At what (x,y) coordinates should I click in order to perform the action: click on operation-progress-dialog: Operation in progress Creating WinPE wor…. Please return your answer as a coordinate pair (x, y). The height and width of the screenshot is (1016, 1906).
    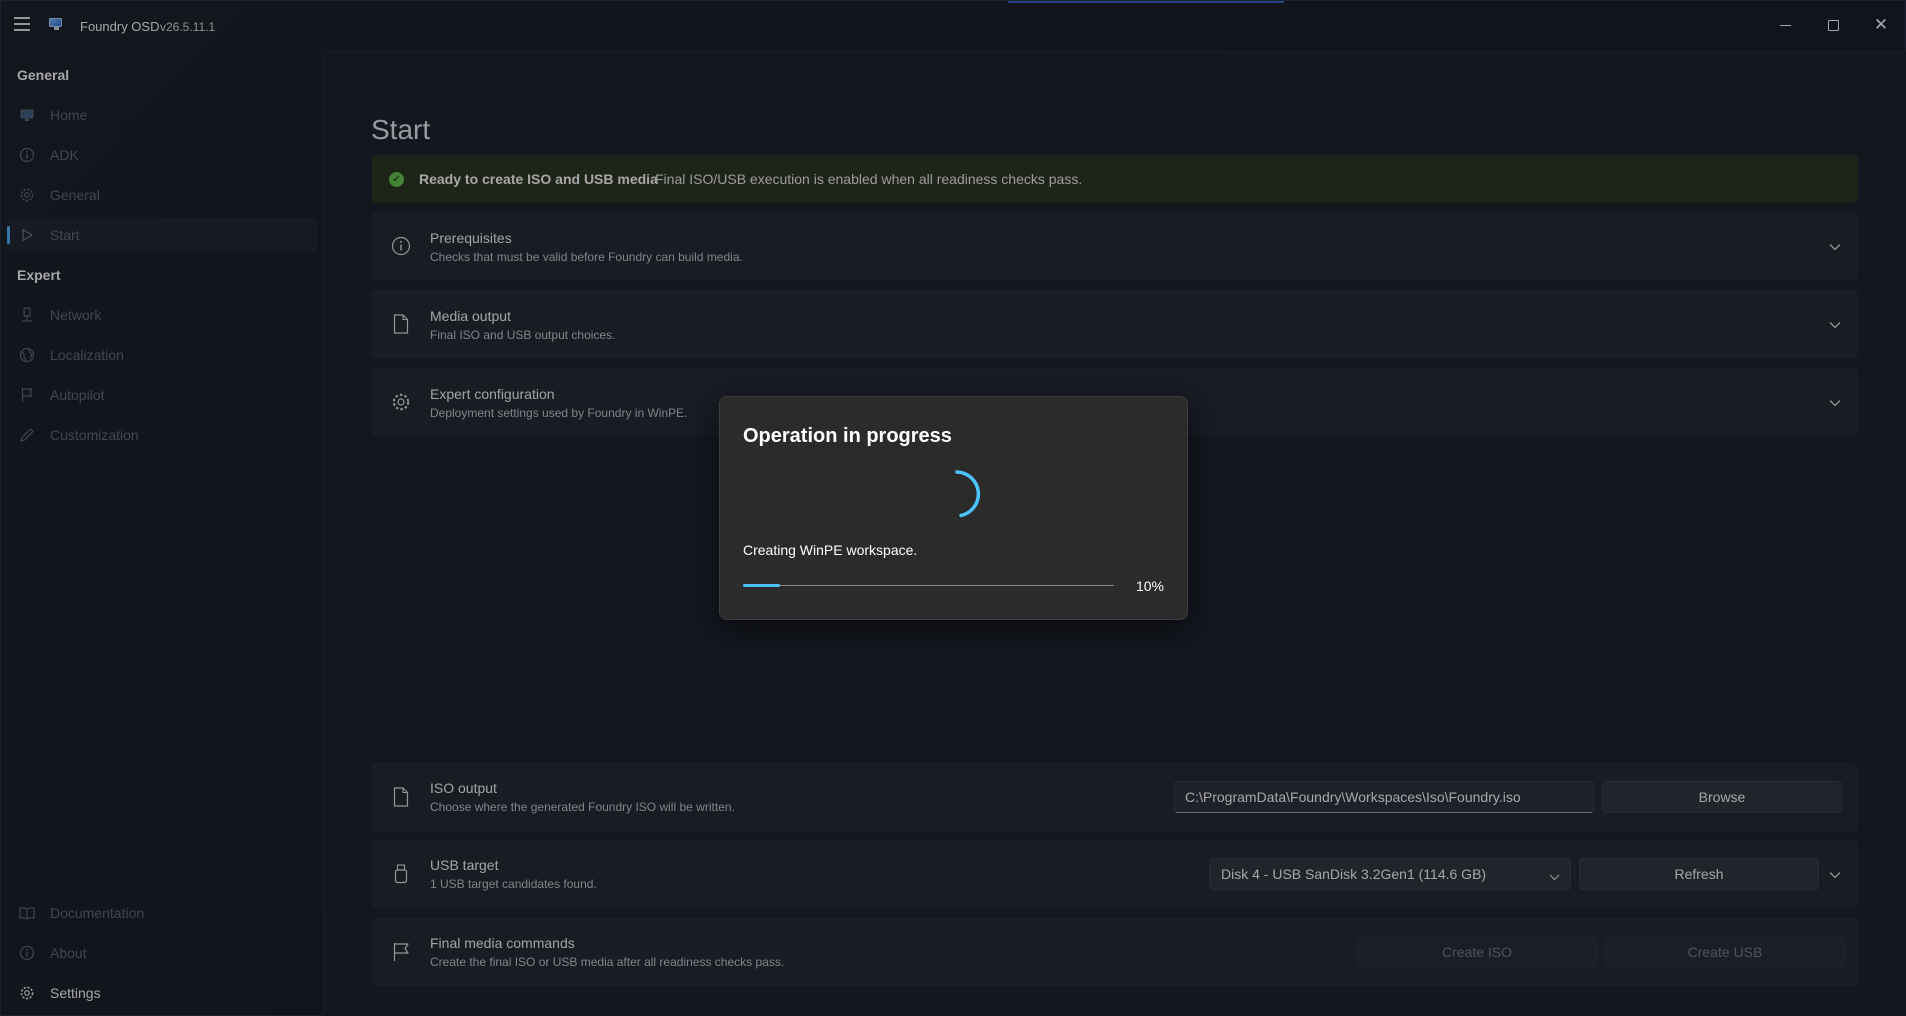
    Looking at the image, I should click on (953, 508).